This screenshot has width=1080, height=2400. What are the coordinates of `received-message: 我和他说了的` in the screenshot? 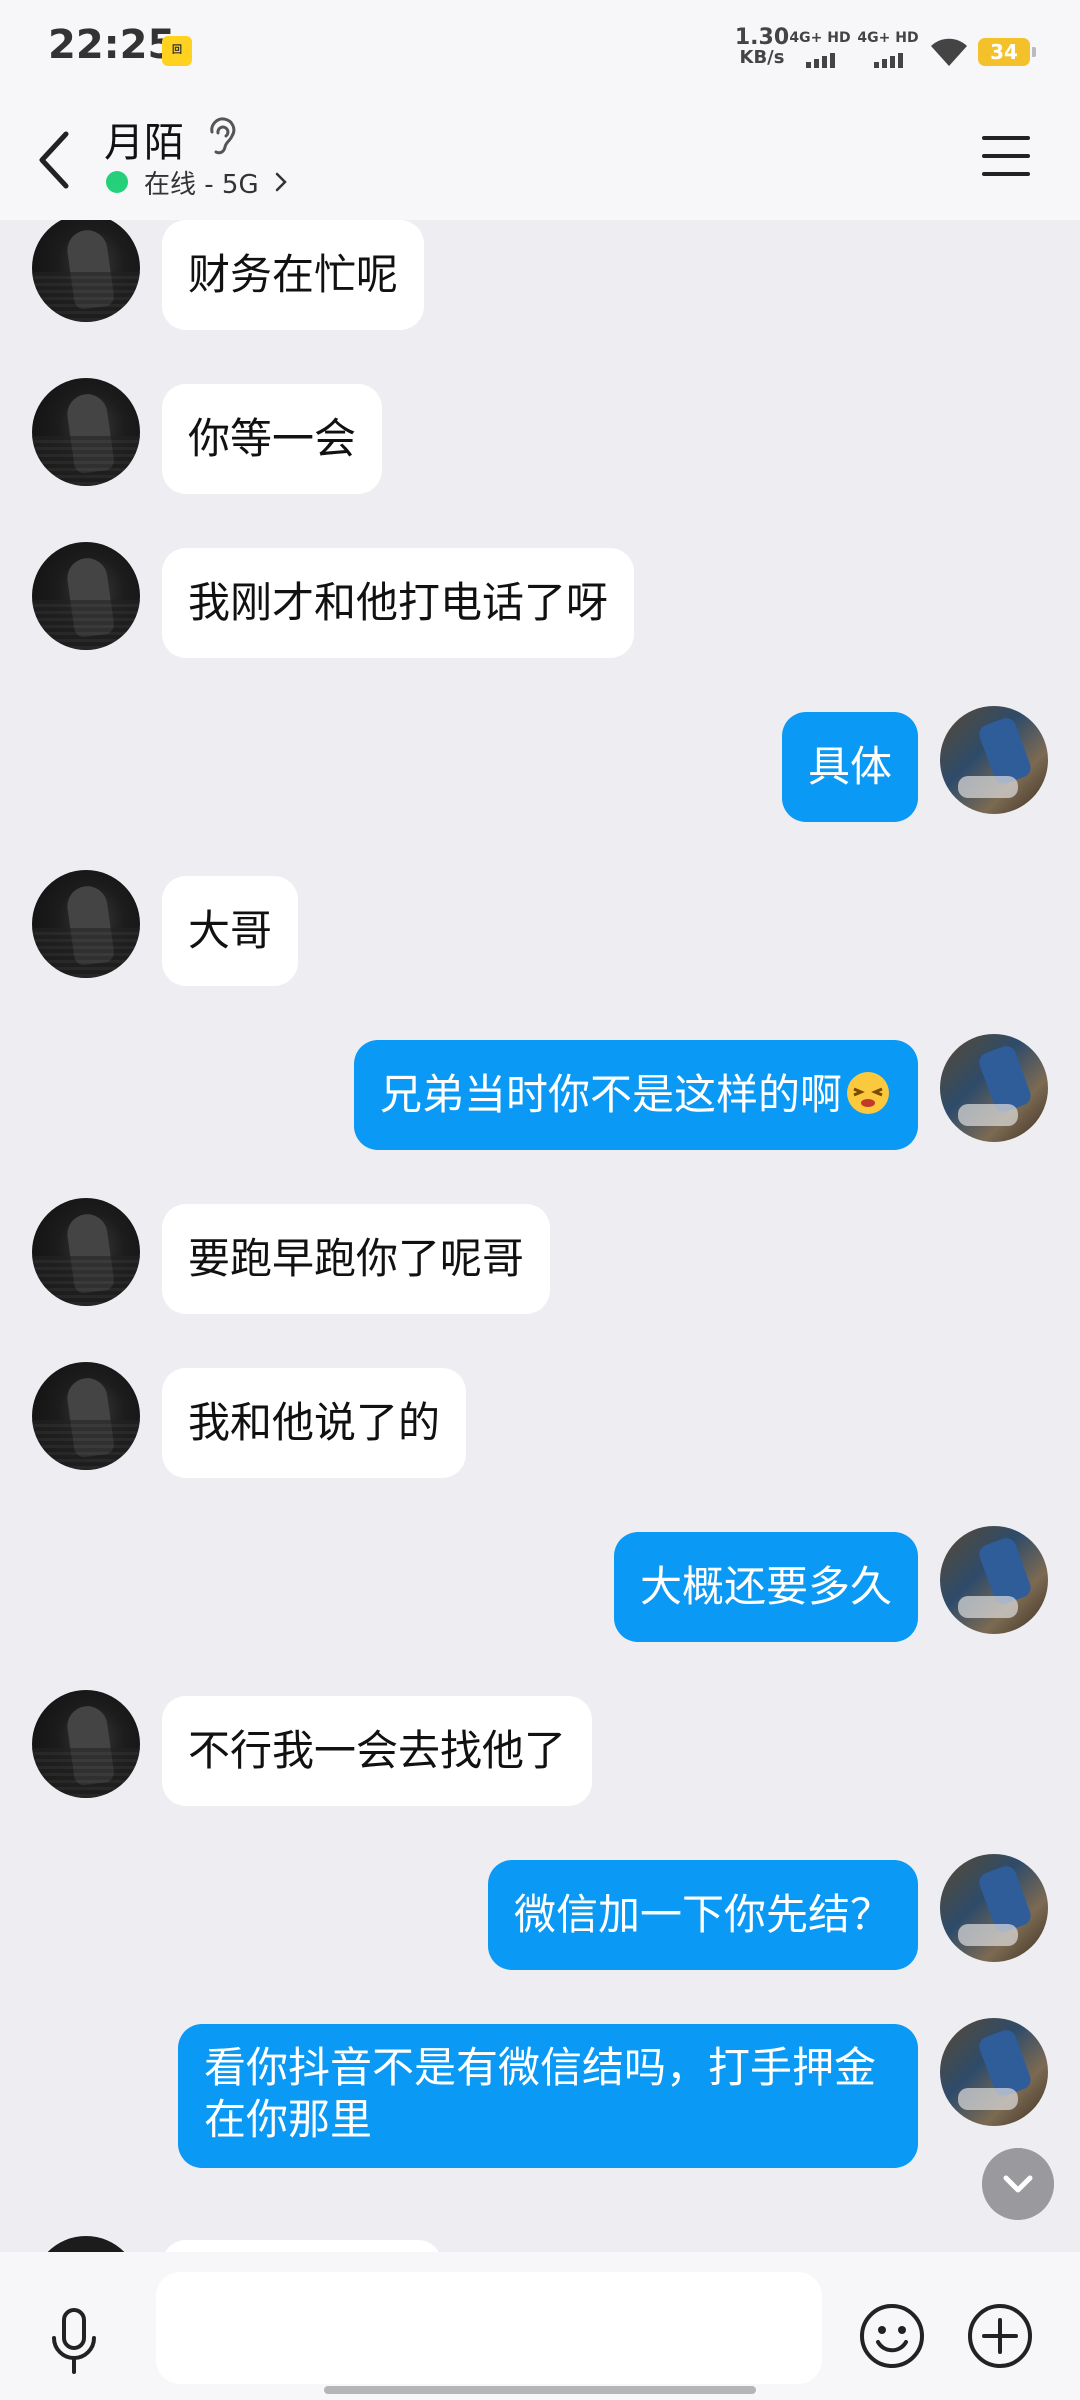 It's located at (314, 1423).